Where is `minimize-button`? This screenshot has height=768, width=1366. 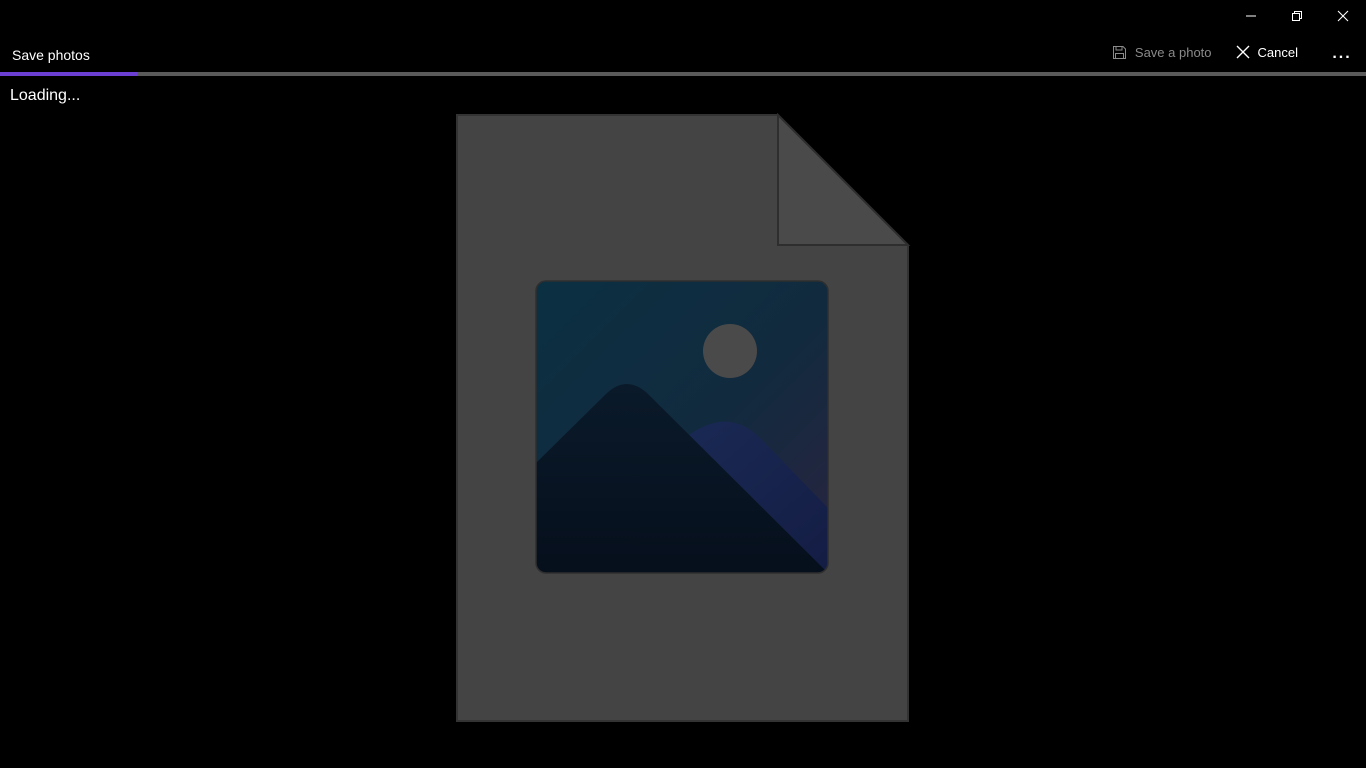
minimize-button is located at coordinates (1251, 16).